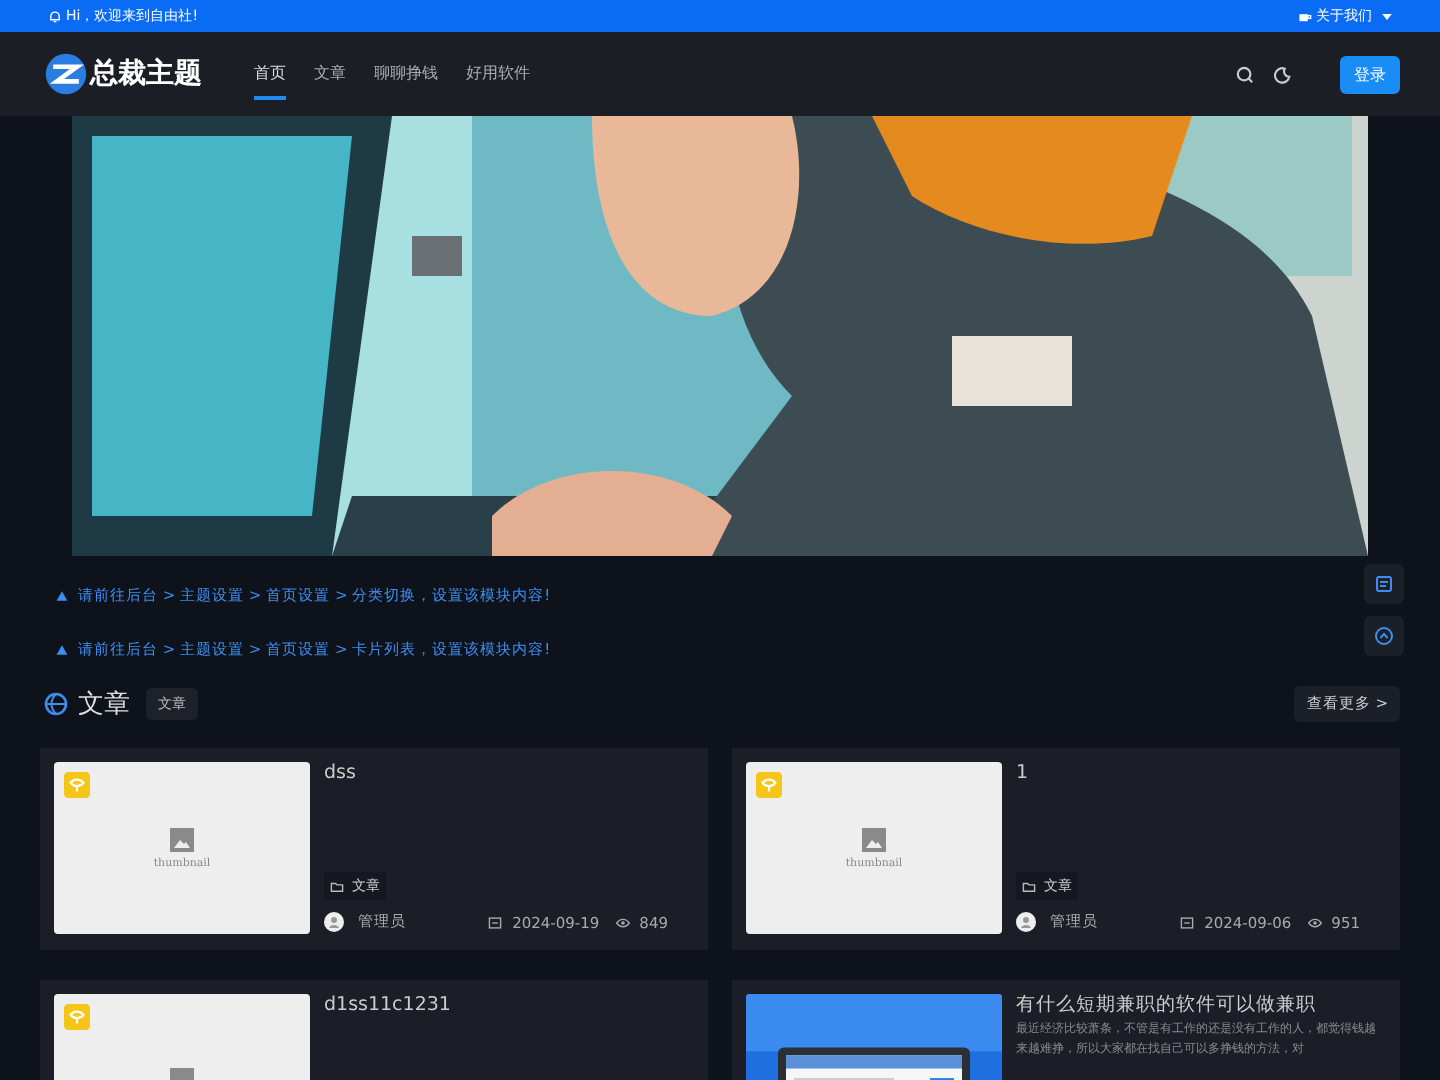 This screenshot has height=1080, width=1440. I want to click on logo-text: 总裁主题, so click(146, 74).